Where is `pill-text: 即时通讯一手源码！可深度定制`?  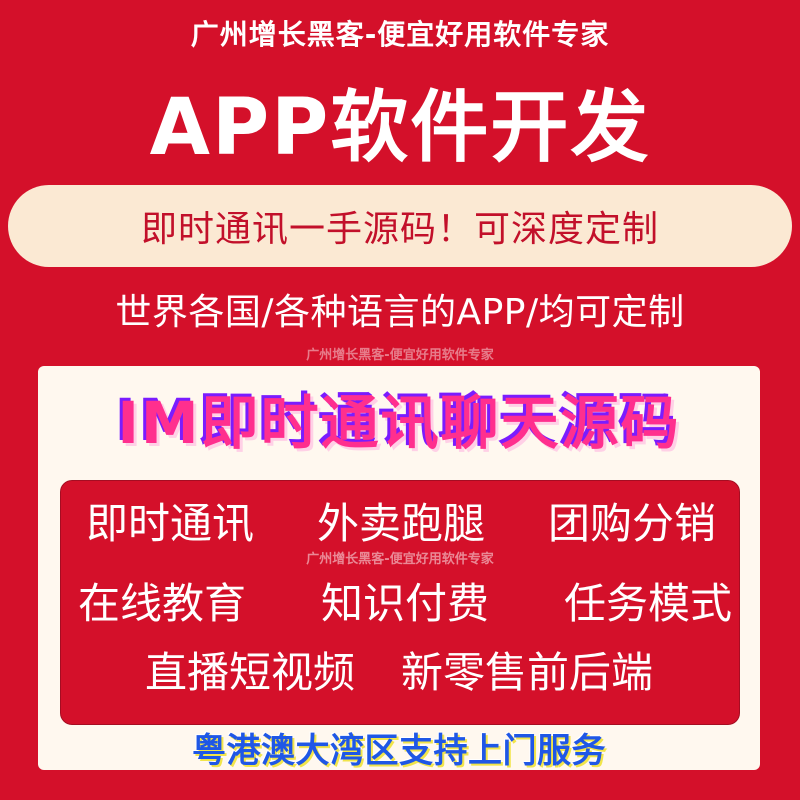
pill-text: 即时通讯一手源码！可深度定制 is located at coordinates (399, 229).